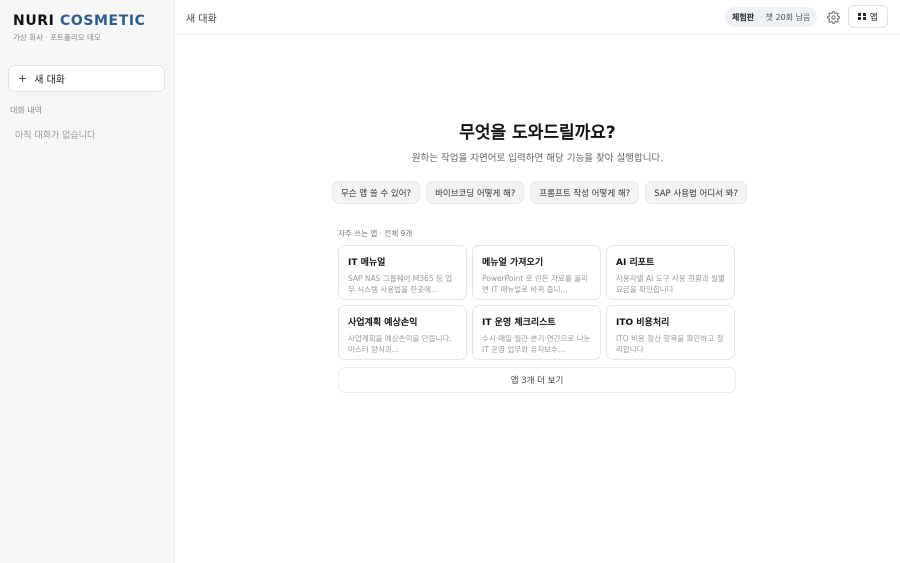 Image resolution: width=900 pixels, height=563 pixels. What do you see at coordinates (102, 21) in the screenshot?
I see `brand-name-accent: COSMETIC` at bounding box center [102, 21].